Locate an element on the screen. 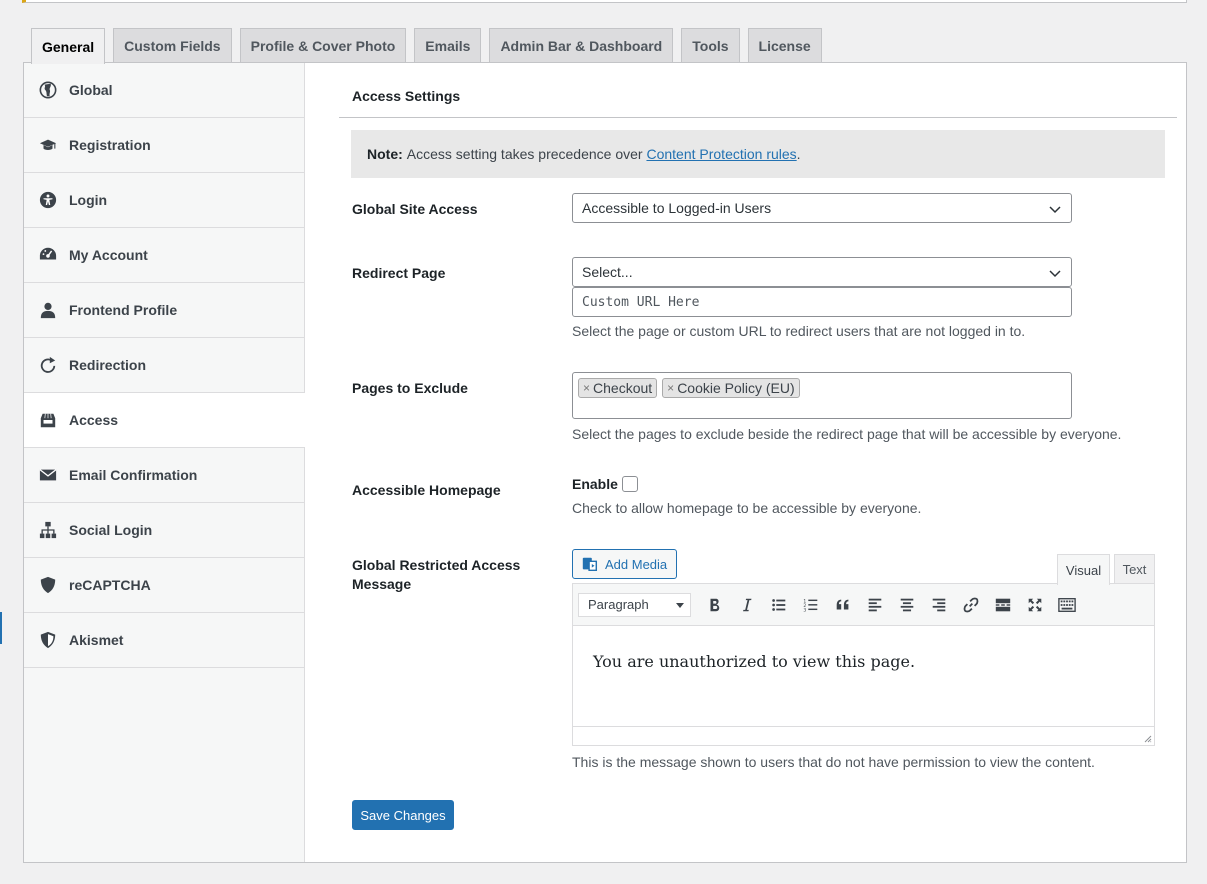  globe-icon is located at coordinates (48, 90).